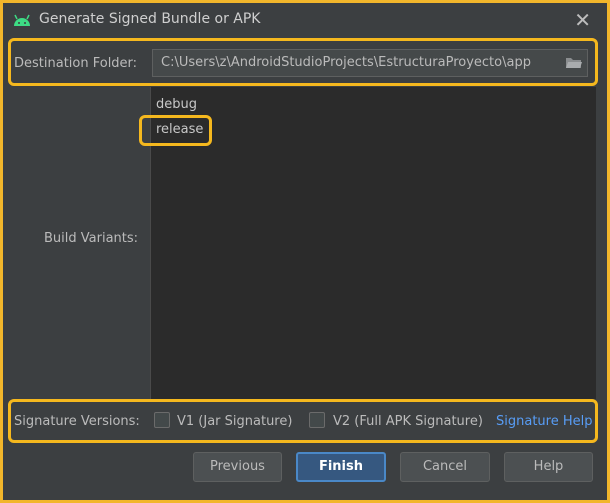 This screenshot has width=610, height=503. I want to click on android-icon, so click(22, 20).